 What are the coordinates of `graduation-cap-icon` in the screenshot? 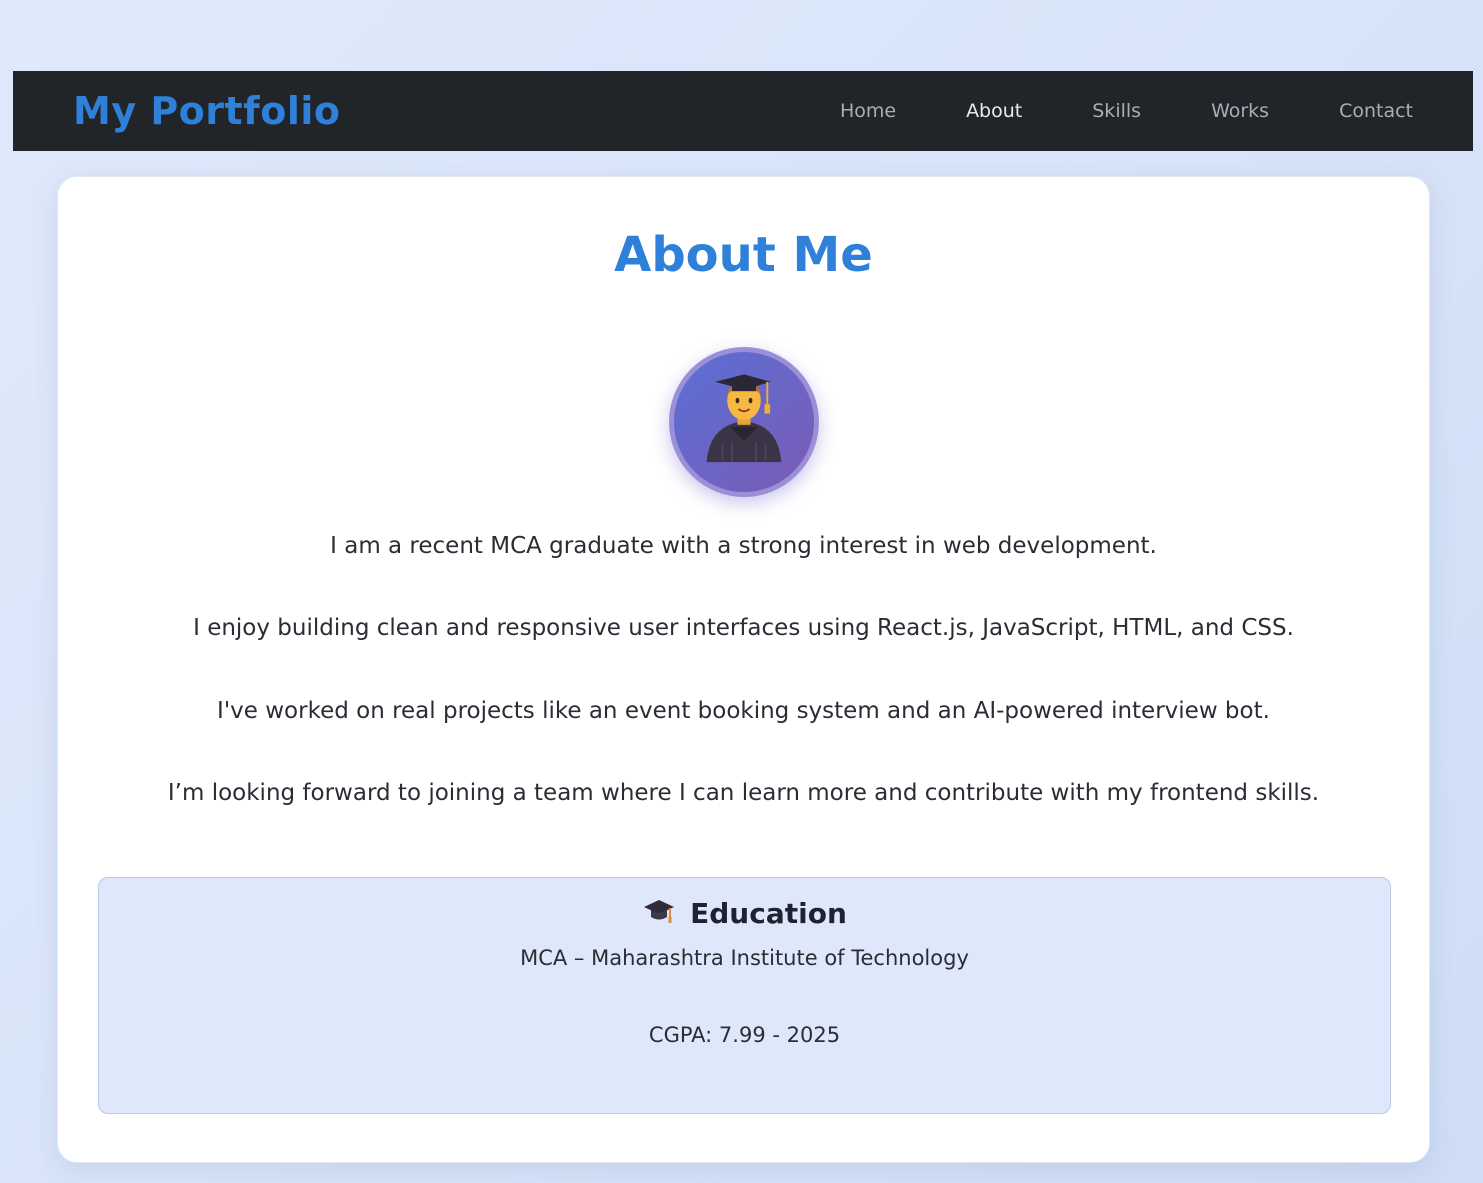 It's located at (659, 913).